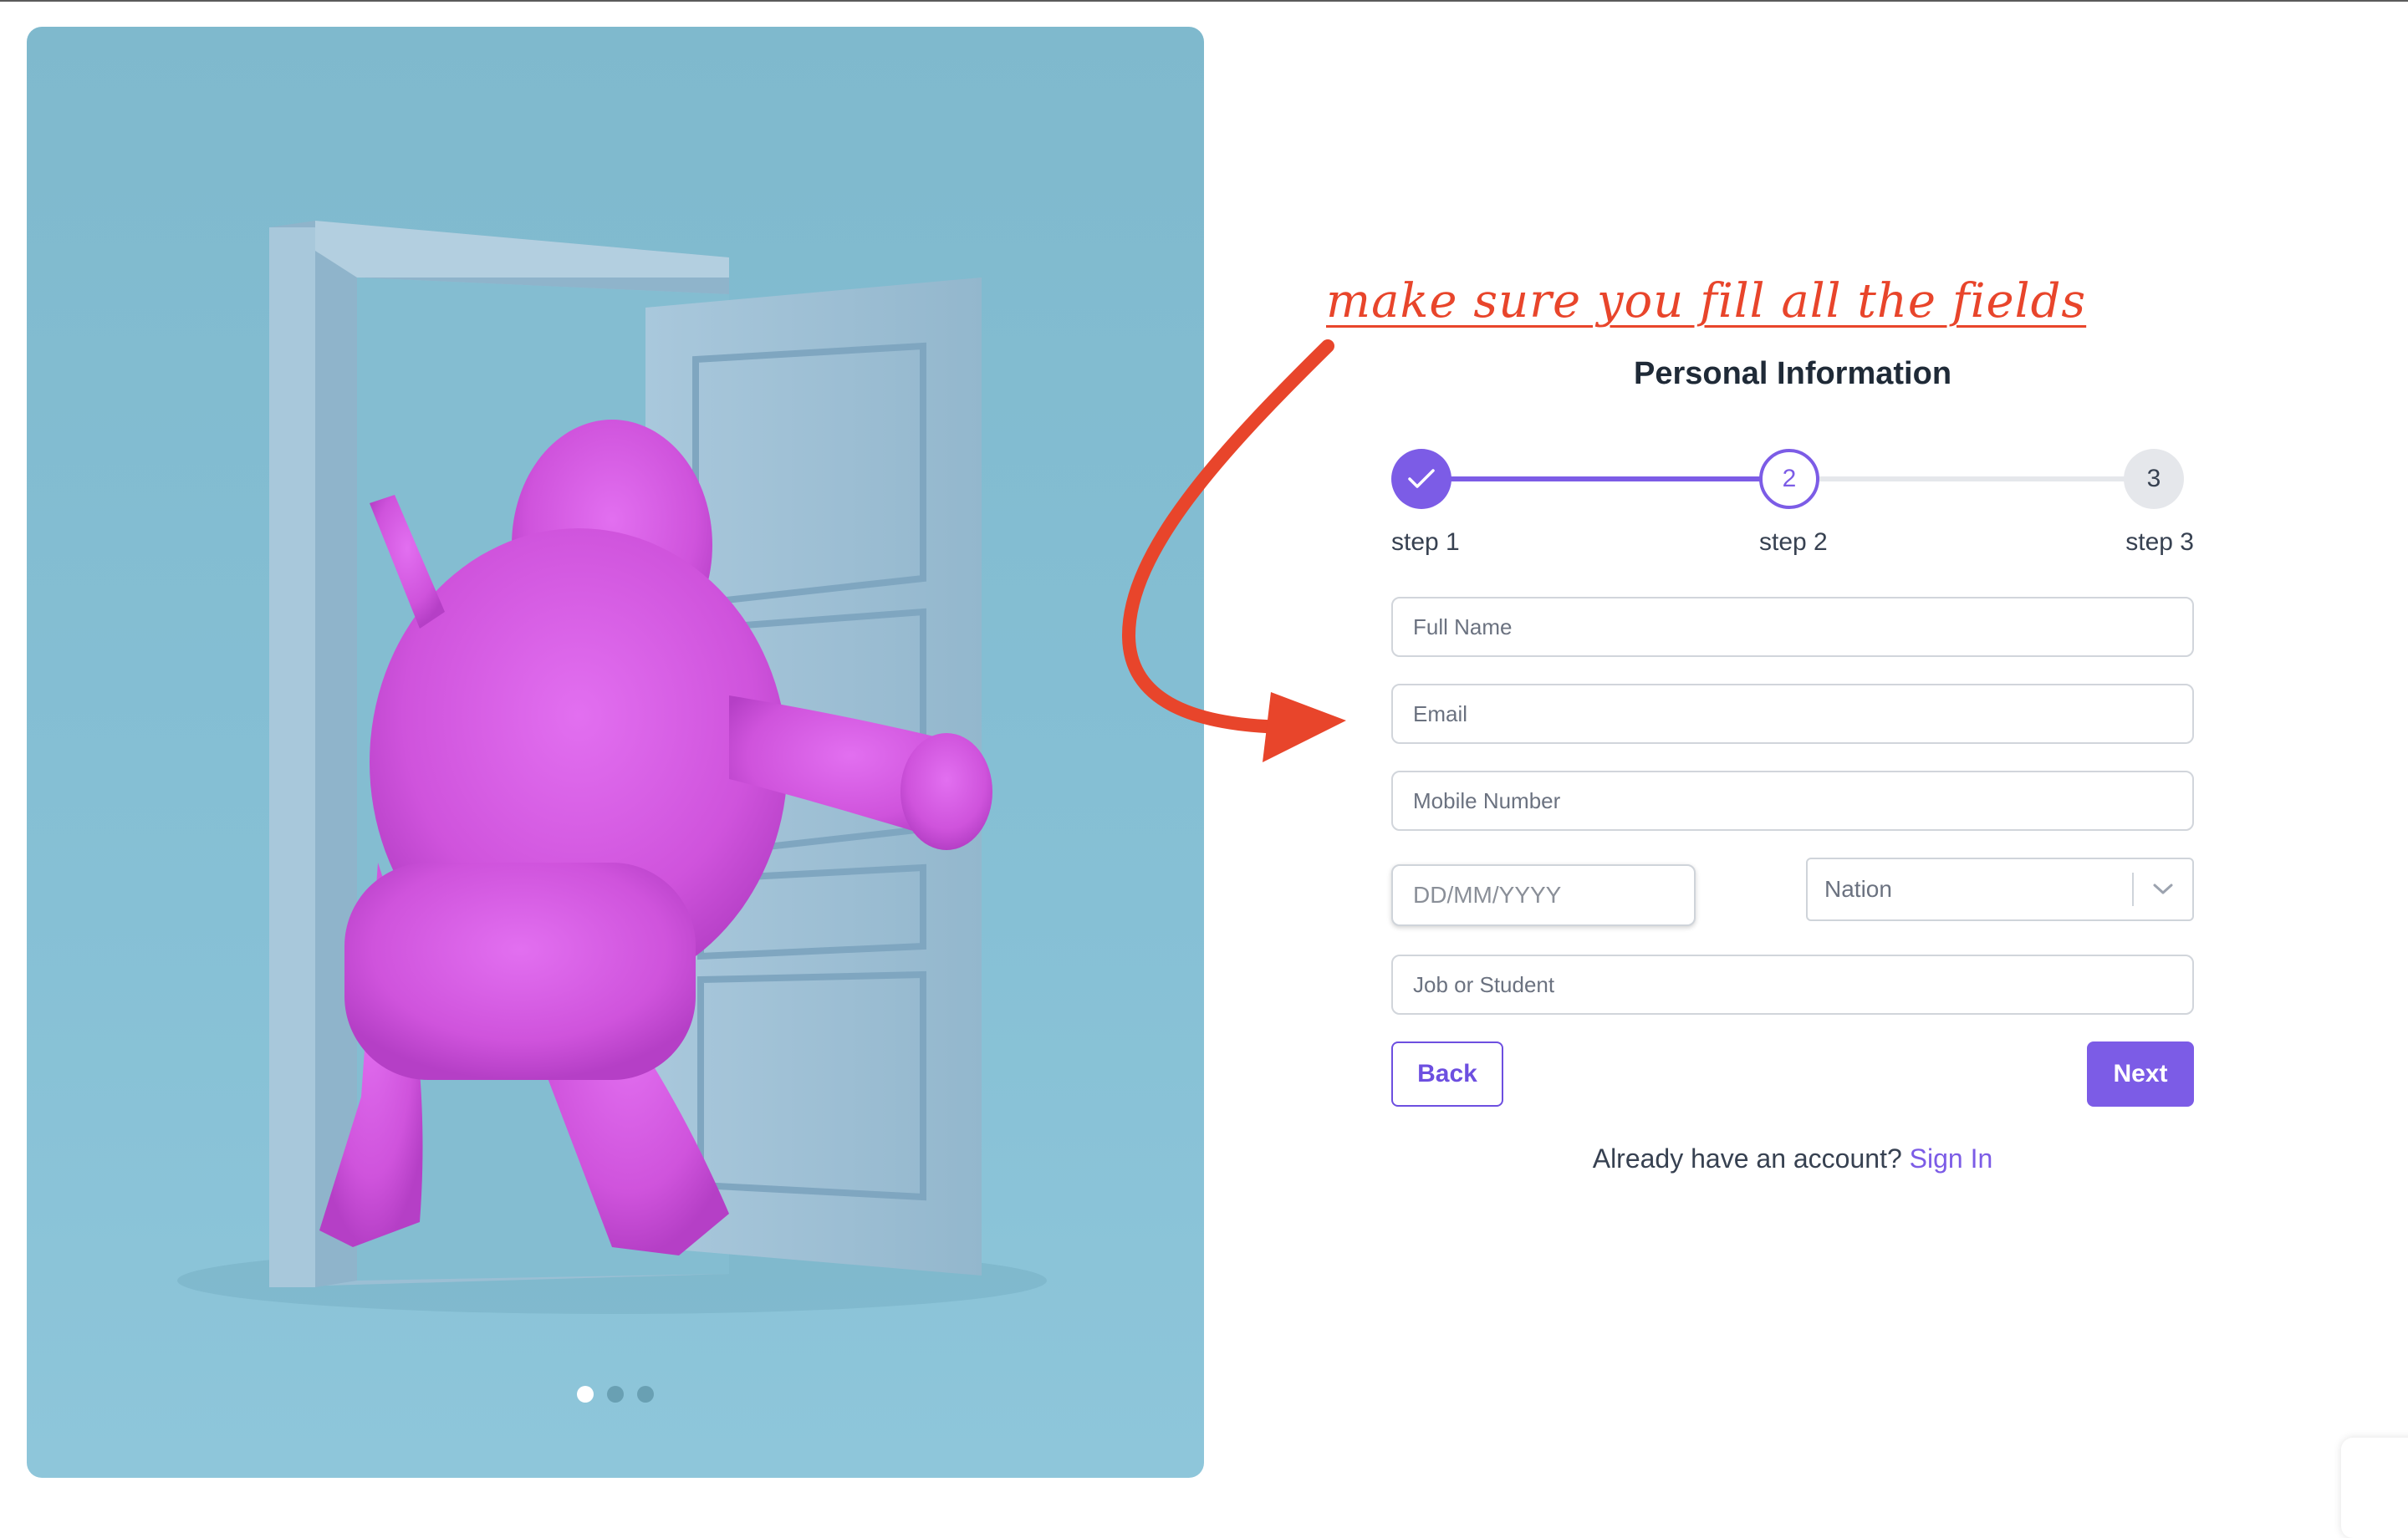 The width and height of the screenshot is (2408, 1538). What do you see at coordinates (1706, 301) in the screenshot?
I see `annotation-text: make sure you fill all the fields` at bounding box center [1706, 301].